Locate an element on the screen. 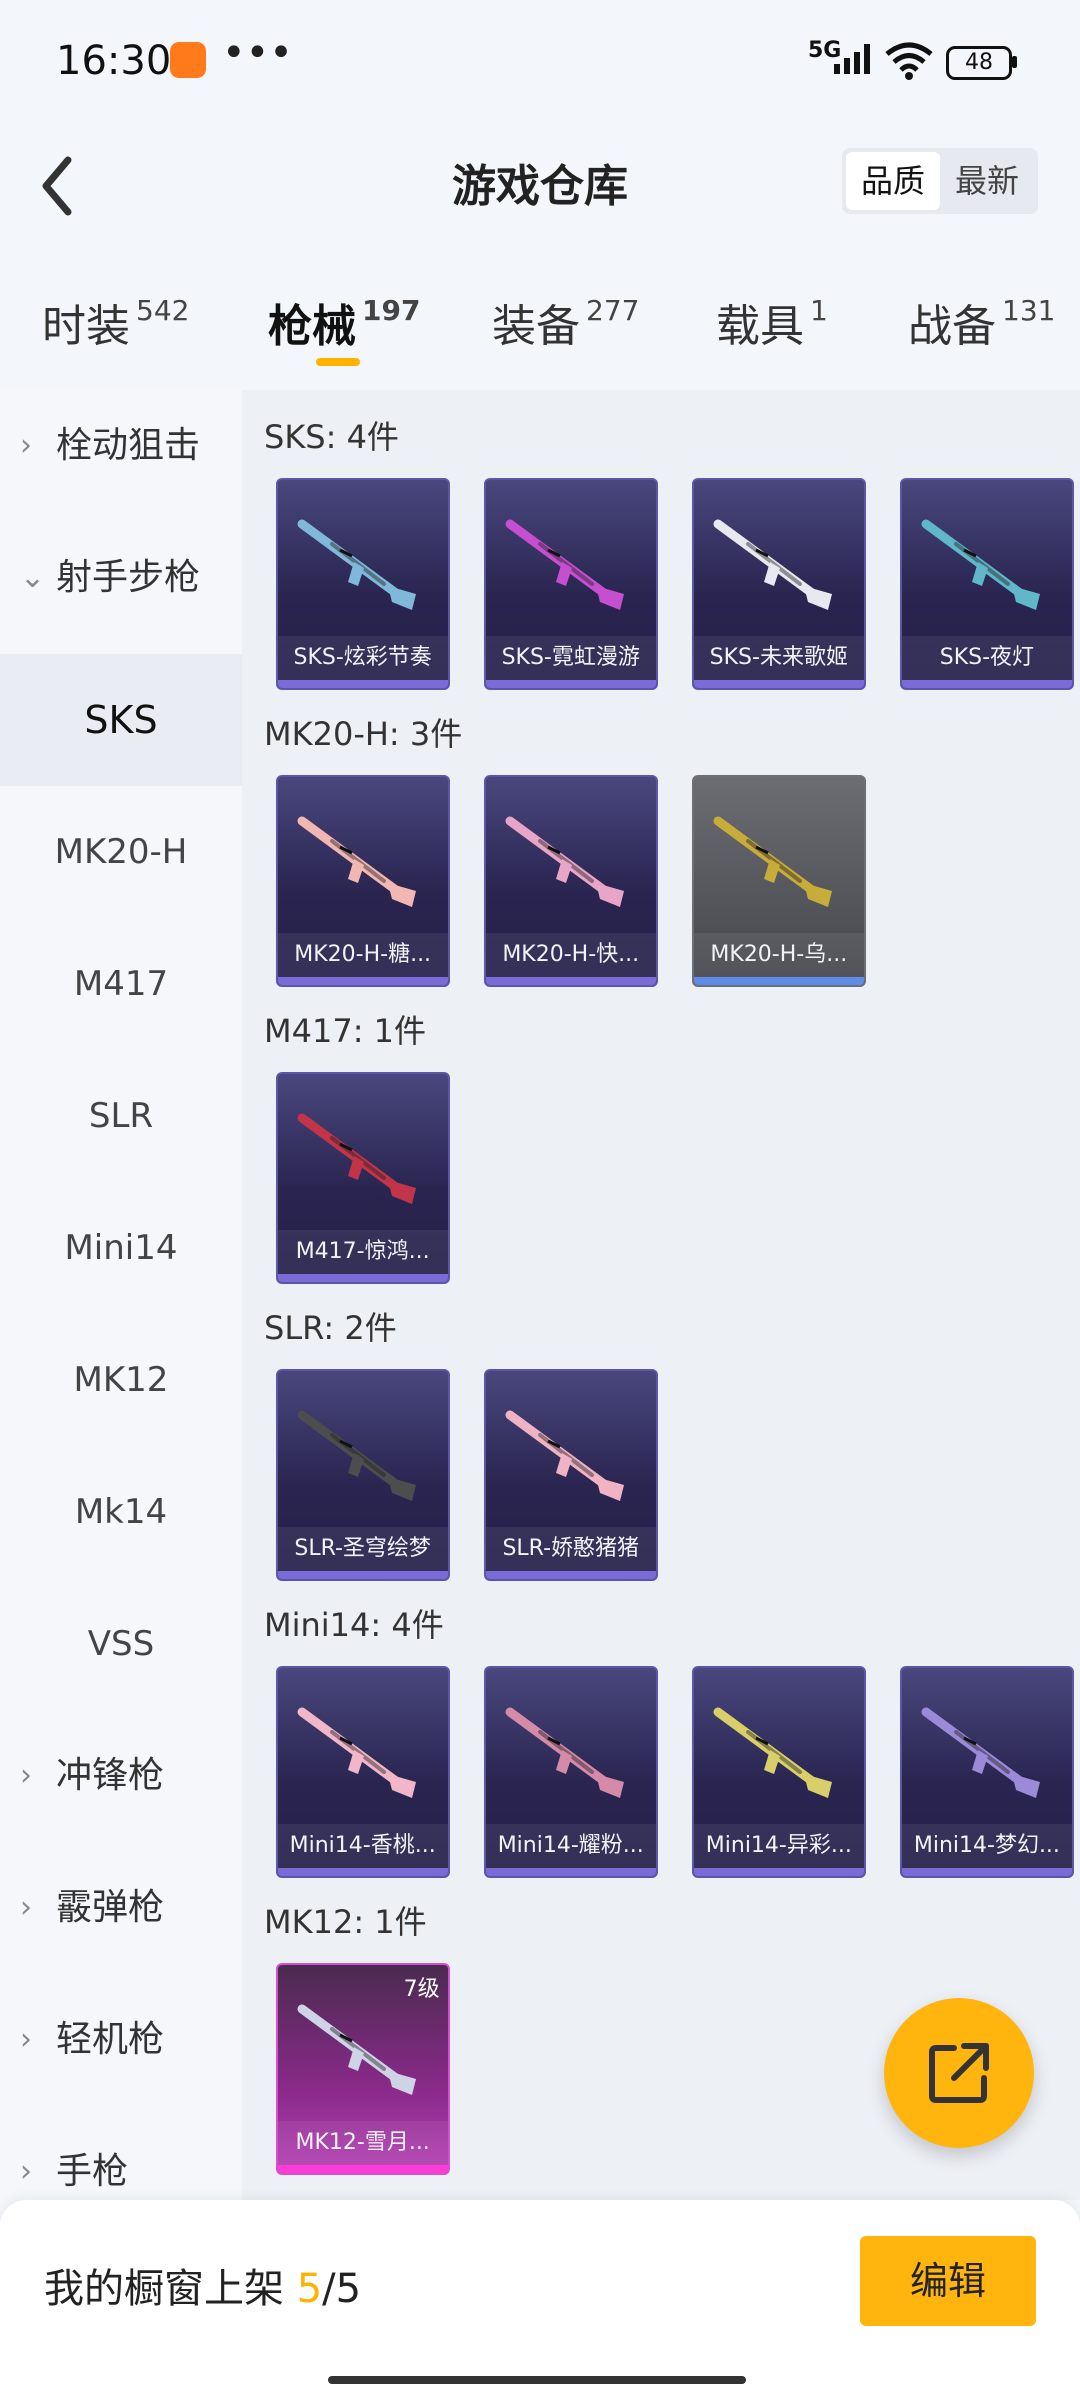 The image size is (1080, 2400). tab-supplies: 战备 131 is located at coordinates (981, 322).